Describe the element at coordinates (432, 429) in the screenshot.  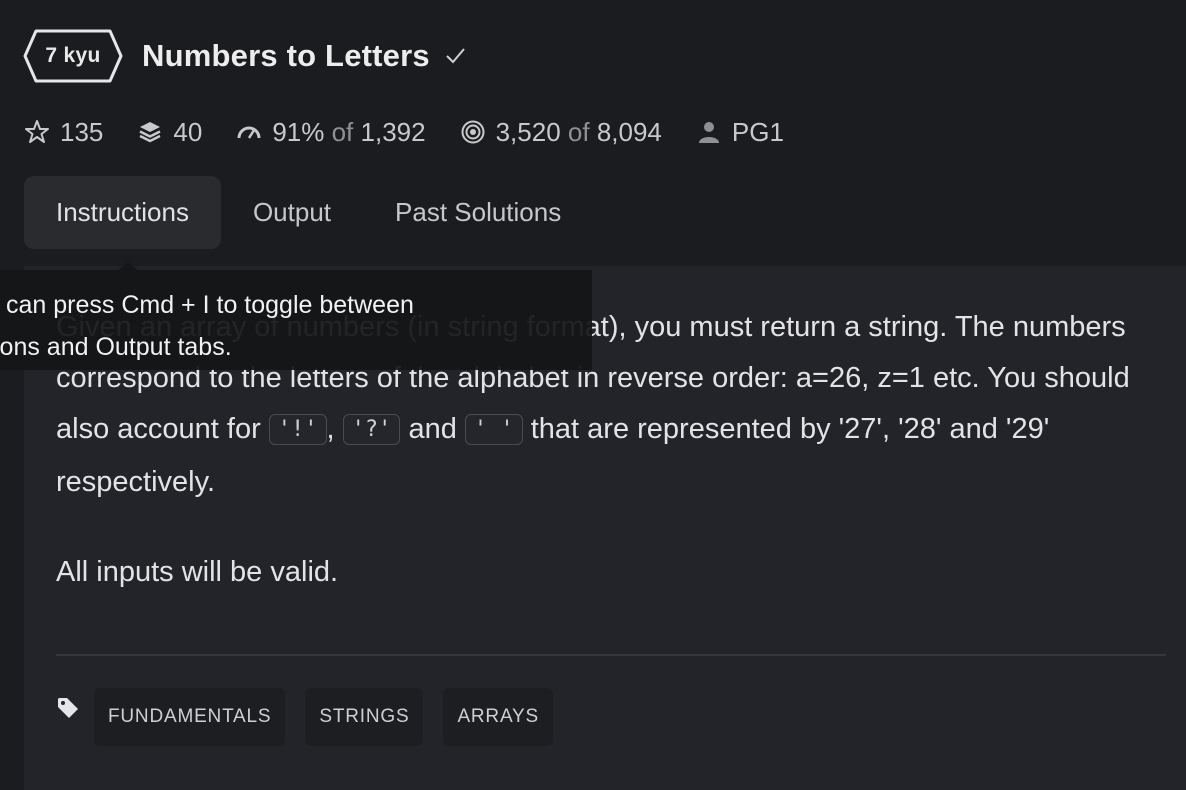
I see `description-separator: and` at that location.